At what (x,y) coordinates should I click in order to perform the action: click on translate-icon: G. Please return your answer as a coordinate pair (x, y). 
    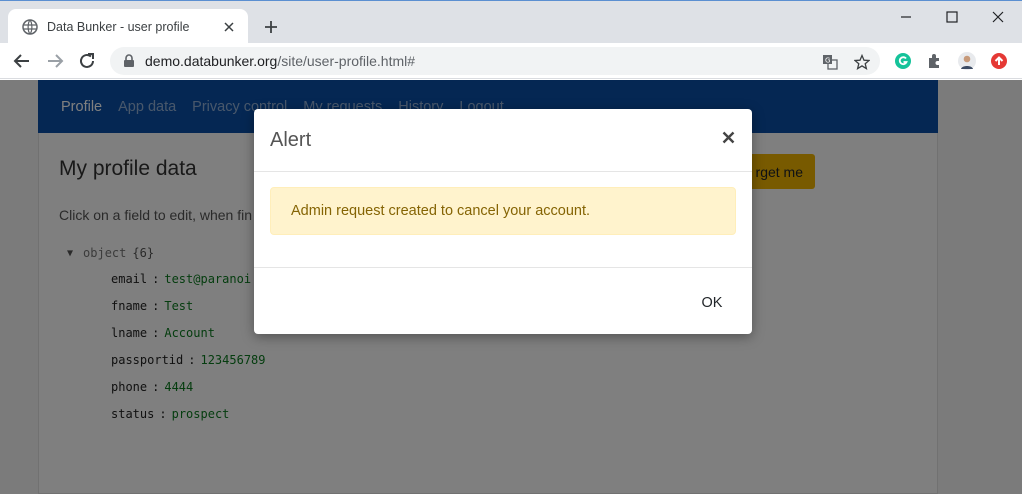
    Looking at the image, I should click on (830, 62).